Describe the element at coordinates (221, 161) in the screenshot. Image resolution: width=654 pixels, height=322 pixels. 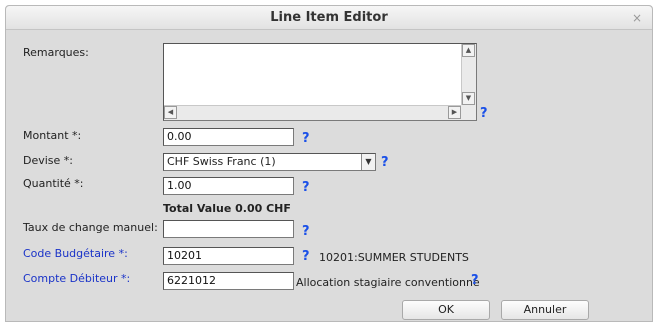
I see `devise-selected-value: CHF Swiss Franc (1)` at that location.